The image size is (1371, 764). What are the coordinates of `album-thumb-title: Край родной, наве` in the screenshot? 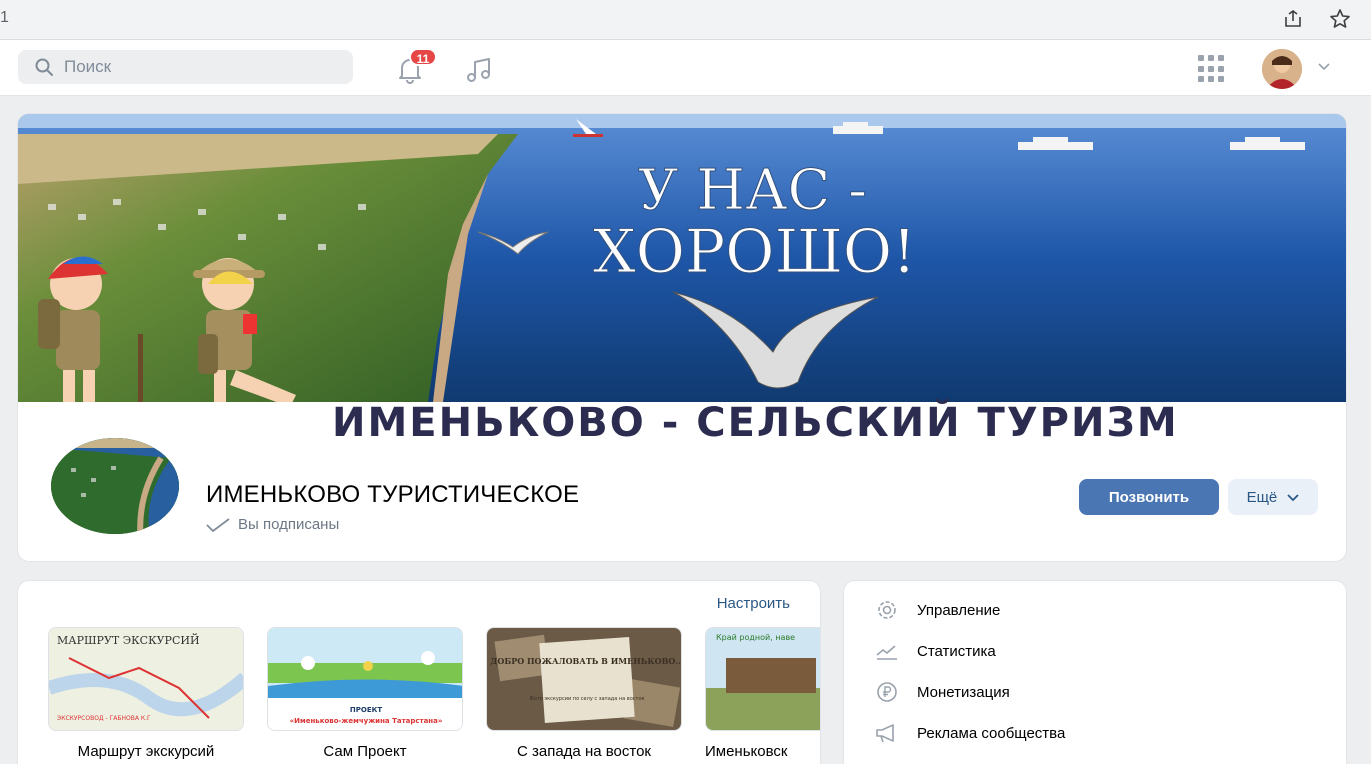 It's located at (755, 637).